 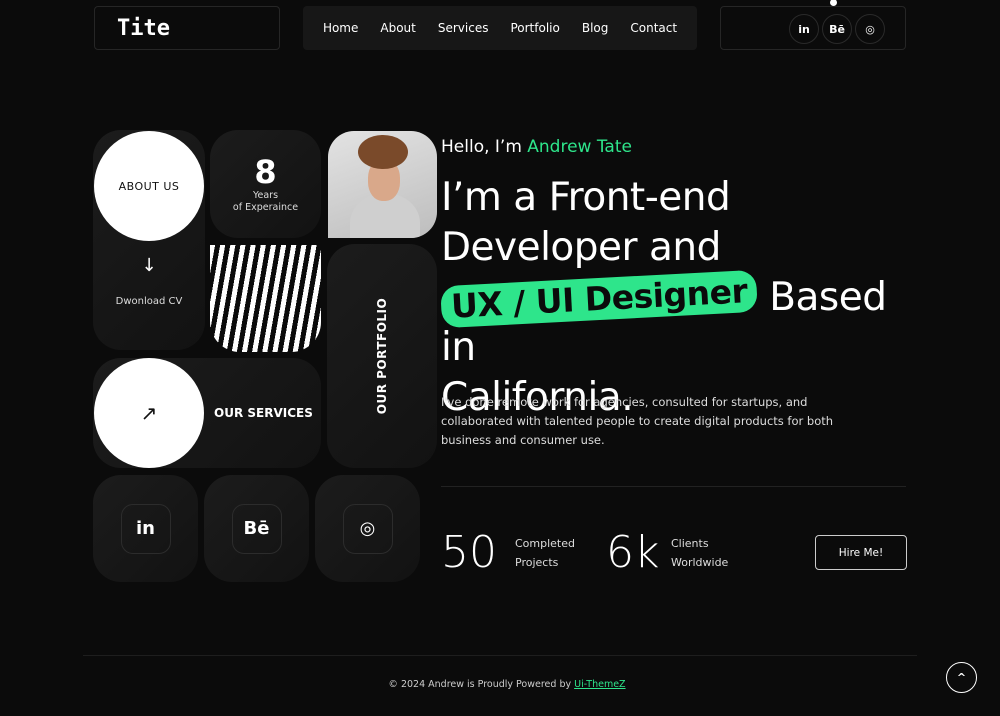 I want to click on nav-home: Home, so click(x=340, y=28).